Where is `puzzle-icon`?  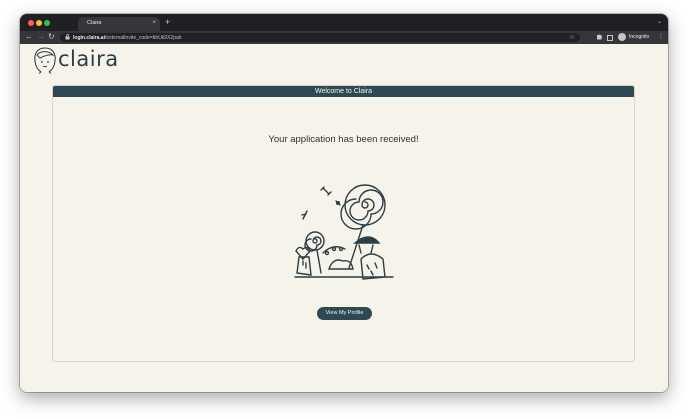 puzzle-icon is located at coordinates (599, 38).